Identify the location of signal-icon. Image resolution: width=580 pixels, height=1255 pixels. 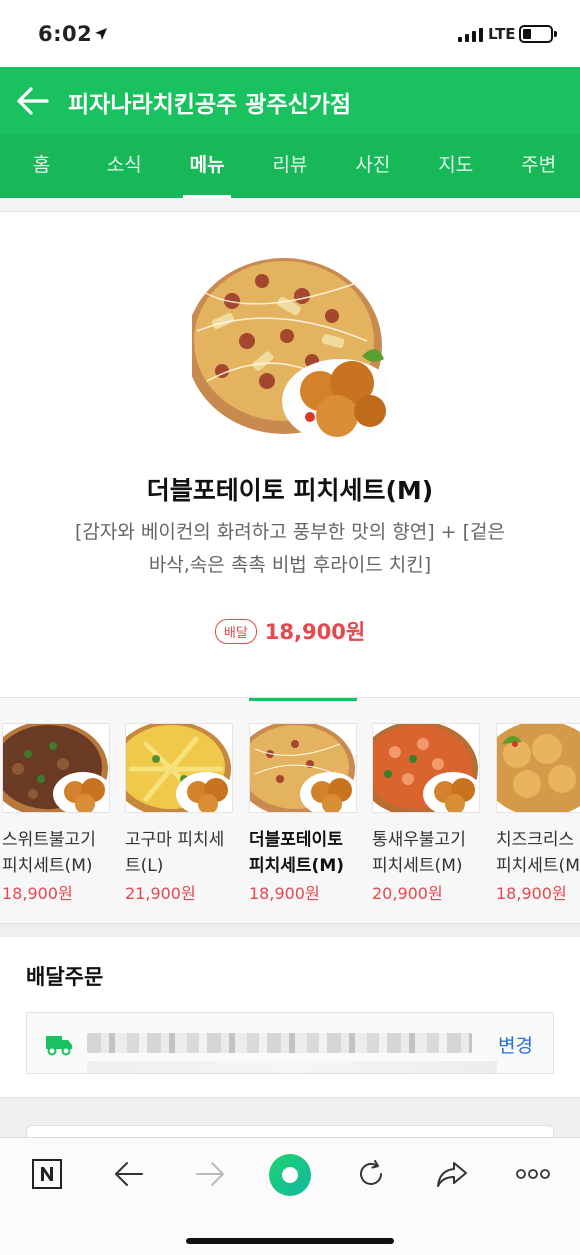
(470, 35).